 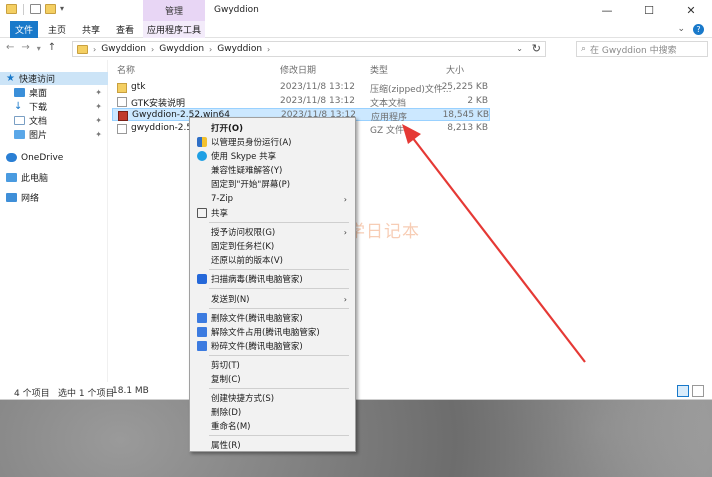 I want to click on menu-item-unlock-file: 解除文件占用(腾讯电脑管家), so click(x=272, y=332).